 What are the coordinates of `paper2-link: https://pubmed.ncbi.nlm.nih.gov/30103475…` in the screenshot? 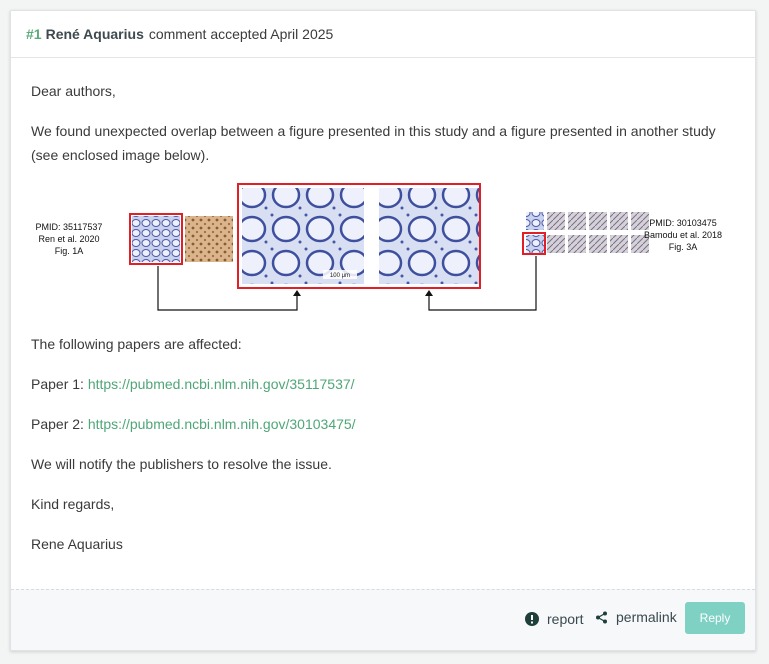 It's located at (222, 424).